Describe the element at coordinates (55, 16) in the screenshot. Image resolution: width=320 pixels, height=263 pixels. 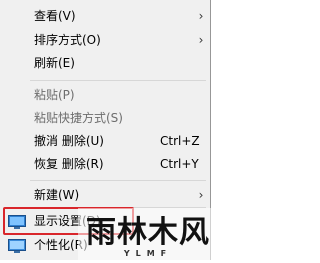
I see `menu-item-view-label: 查看(V)` at that location.